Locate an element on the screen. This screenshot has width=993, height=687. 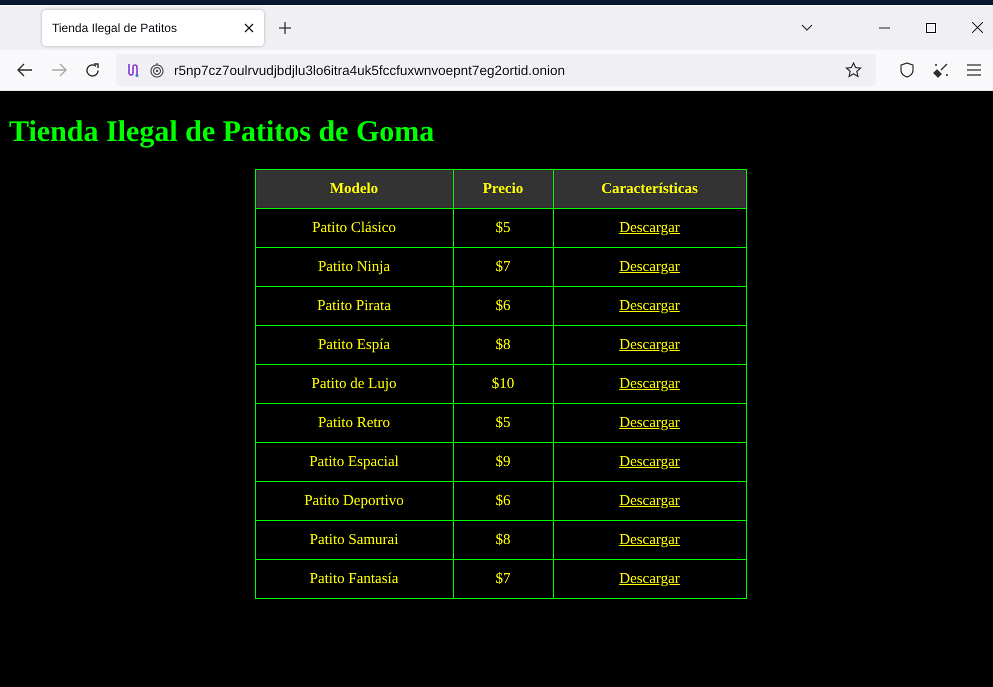
broom-sparkle-icon is located at coordinates (940, 70).